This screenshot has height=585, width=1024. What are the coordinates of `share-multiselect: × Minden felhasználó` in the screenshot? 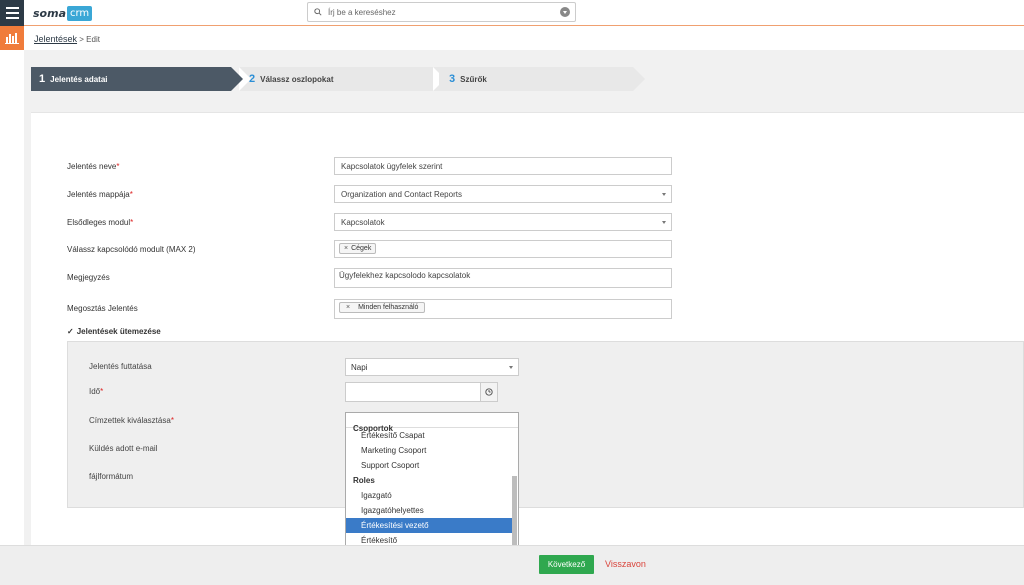 It's located at (503, 309).